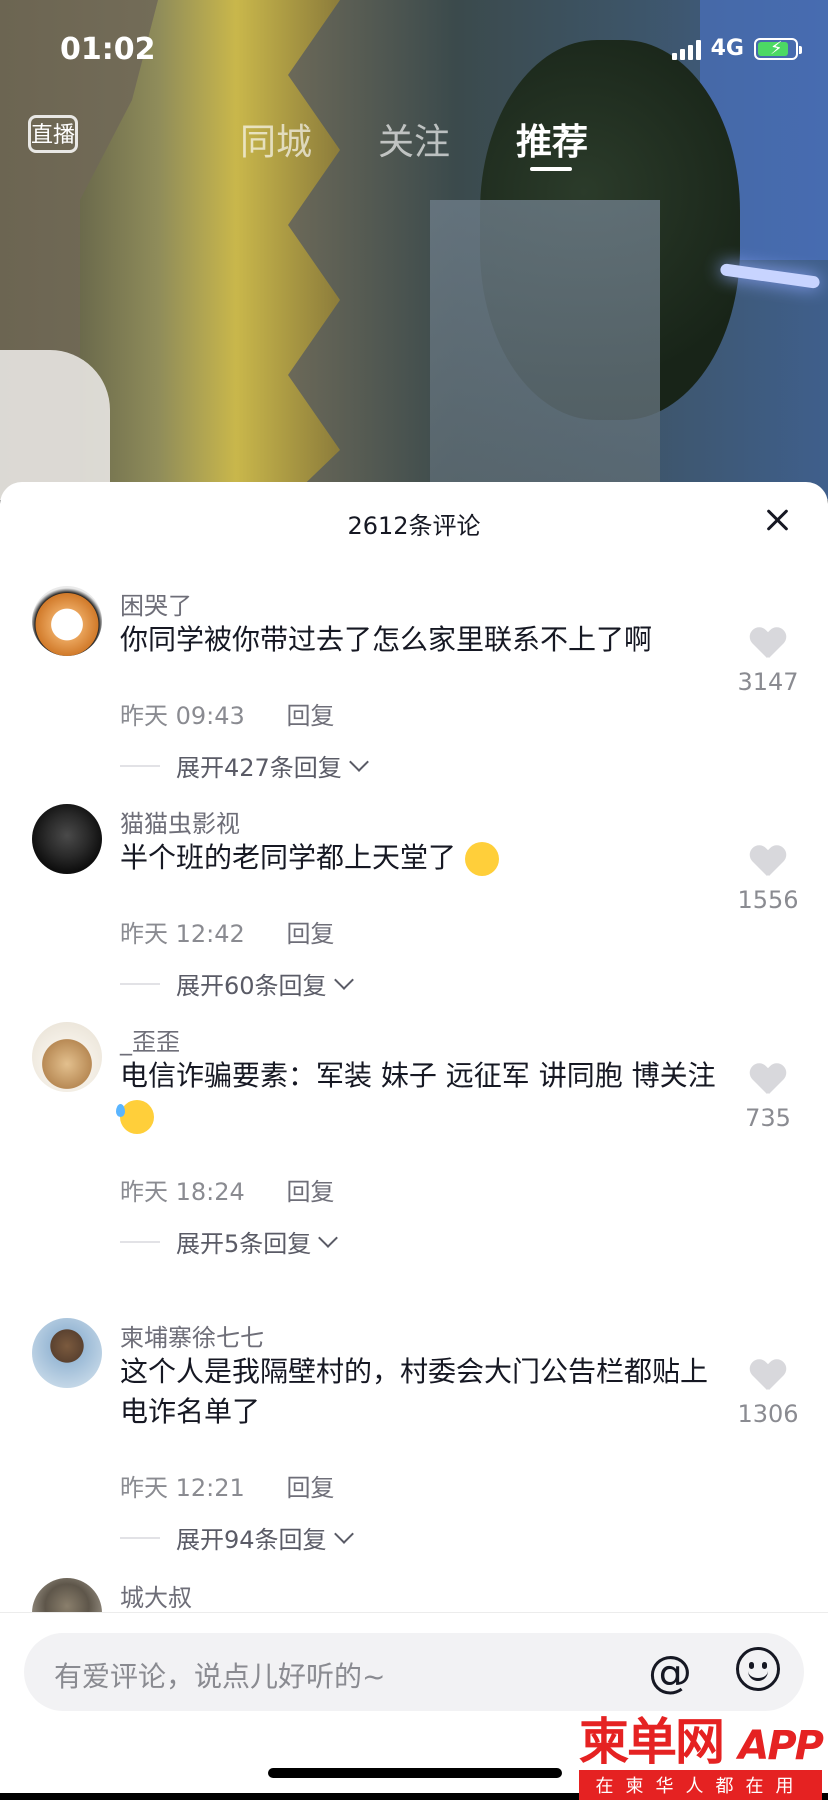 This screenshot has height=1800, width=828. I want to click on comment-meta: 昨天 18:24 回复, so click(227, 1189).